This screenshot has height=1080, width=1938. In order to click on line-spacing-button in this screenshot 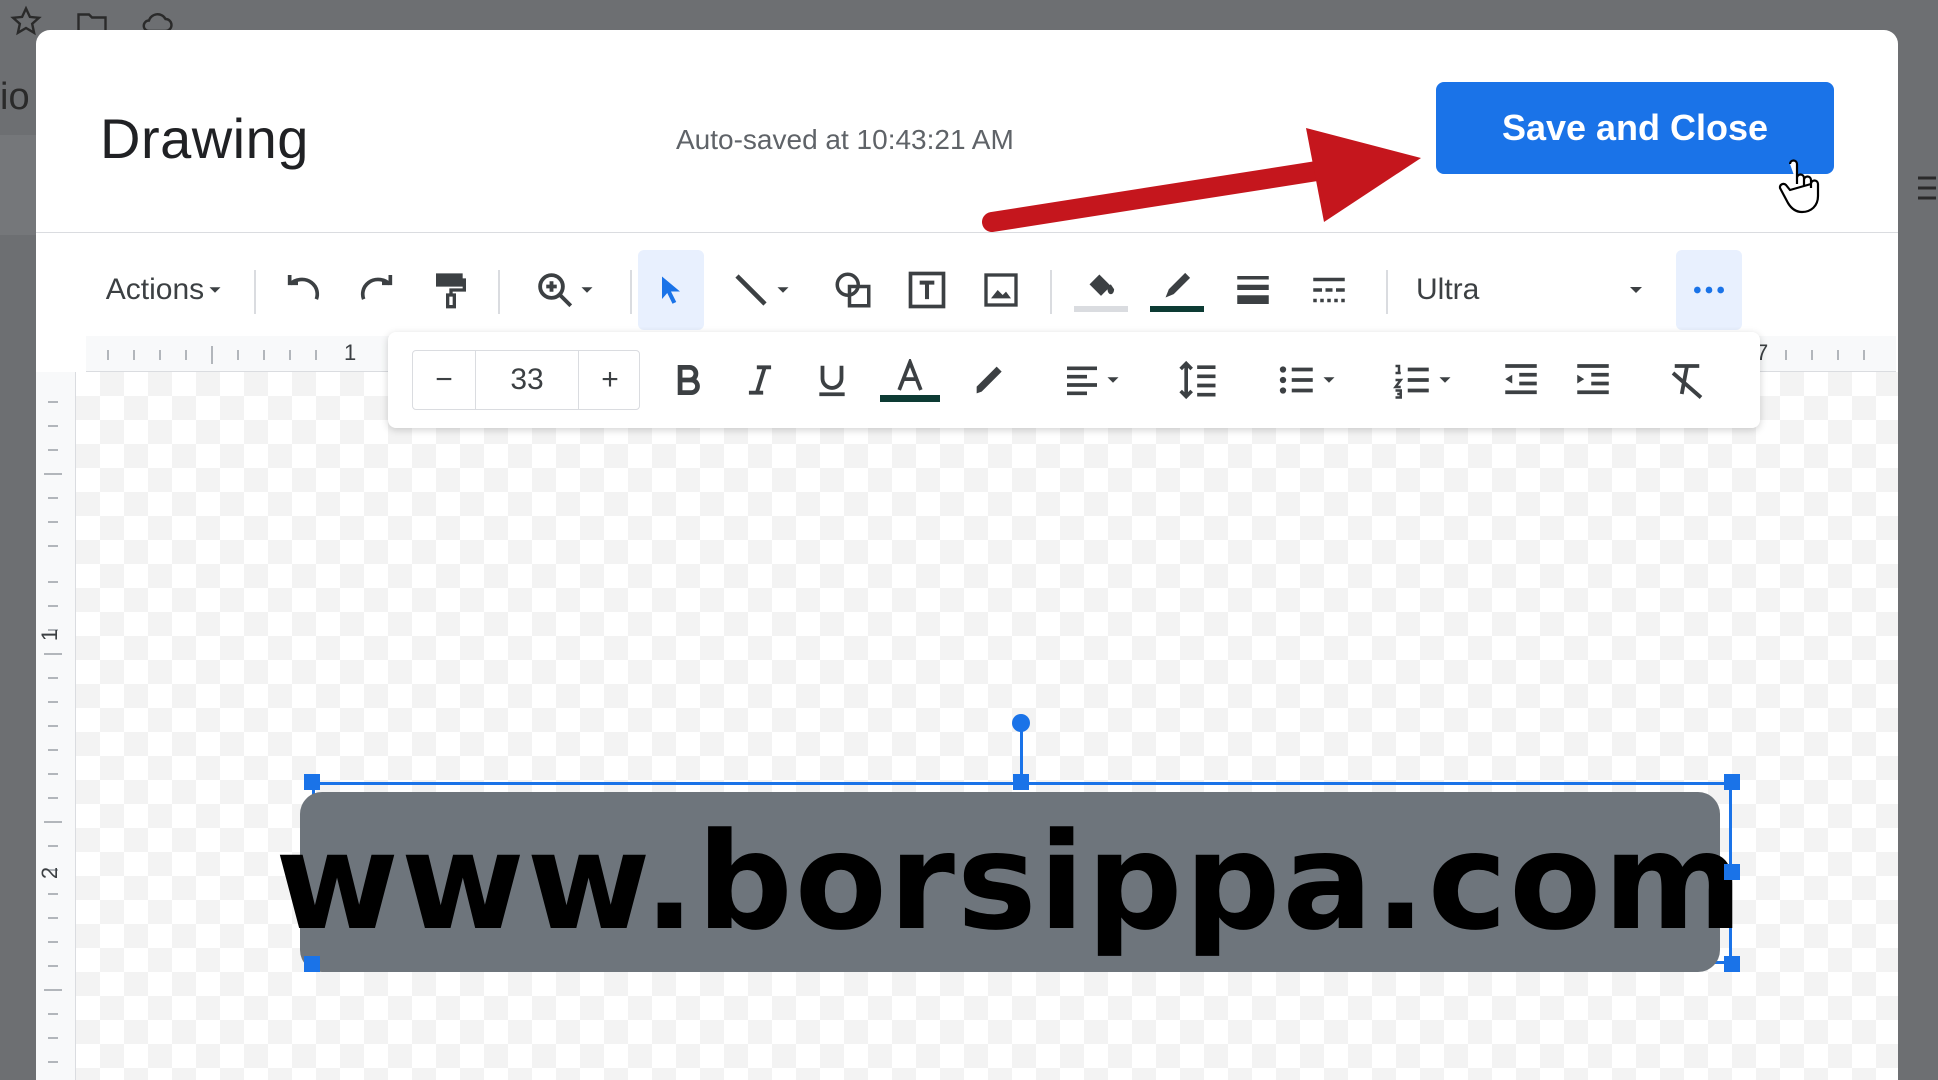, I will do `click(1199, 380)`.